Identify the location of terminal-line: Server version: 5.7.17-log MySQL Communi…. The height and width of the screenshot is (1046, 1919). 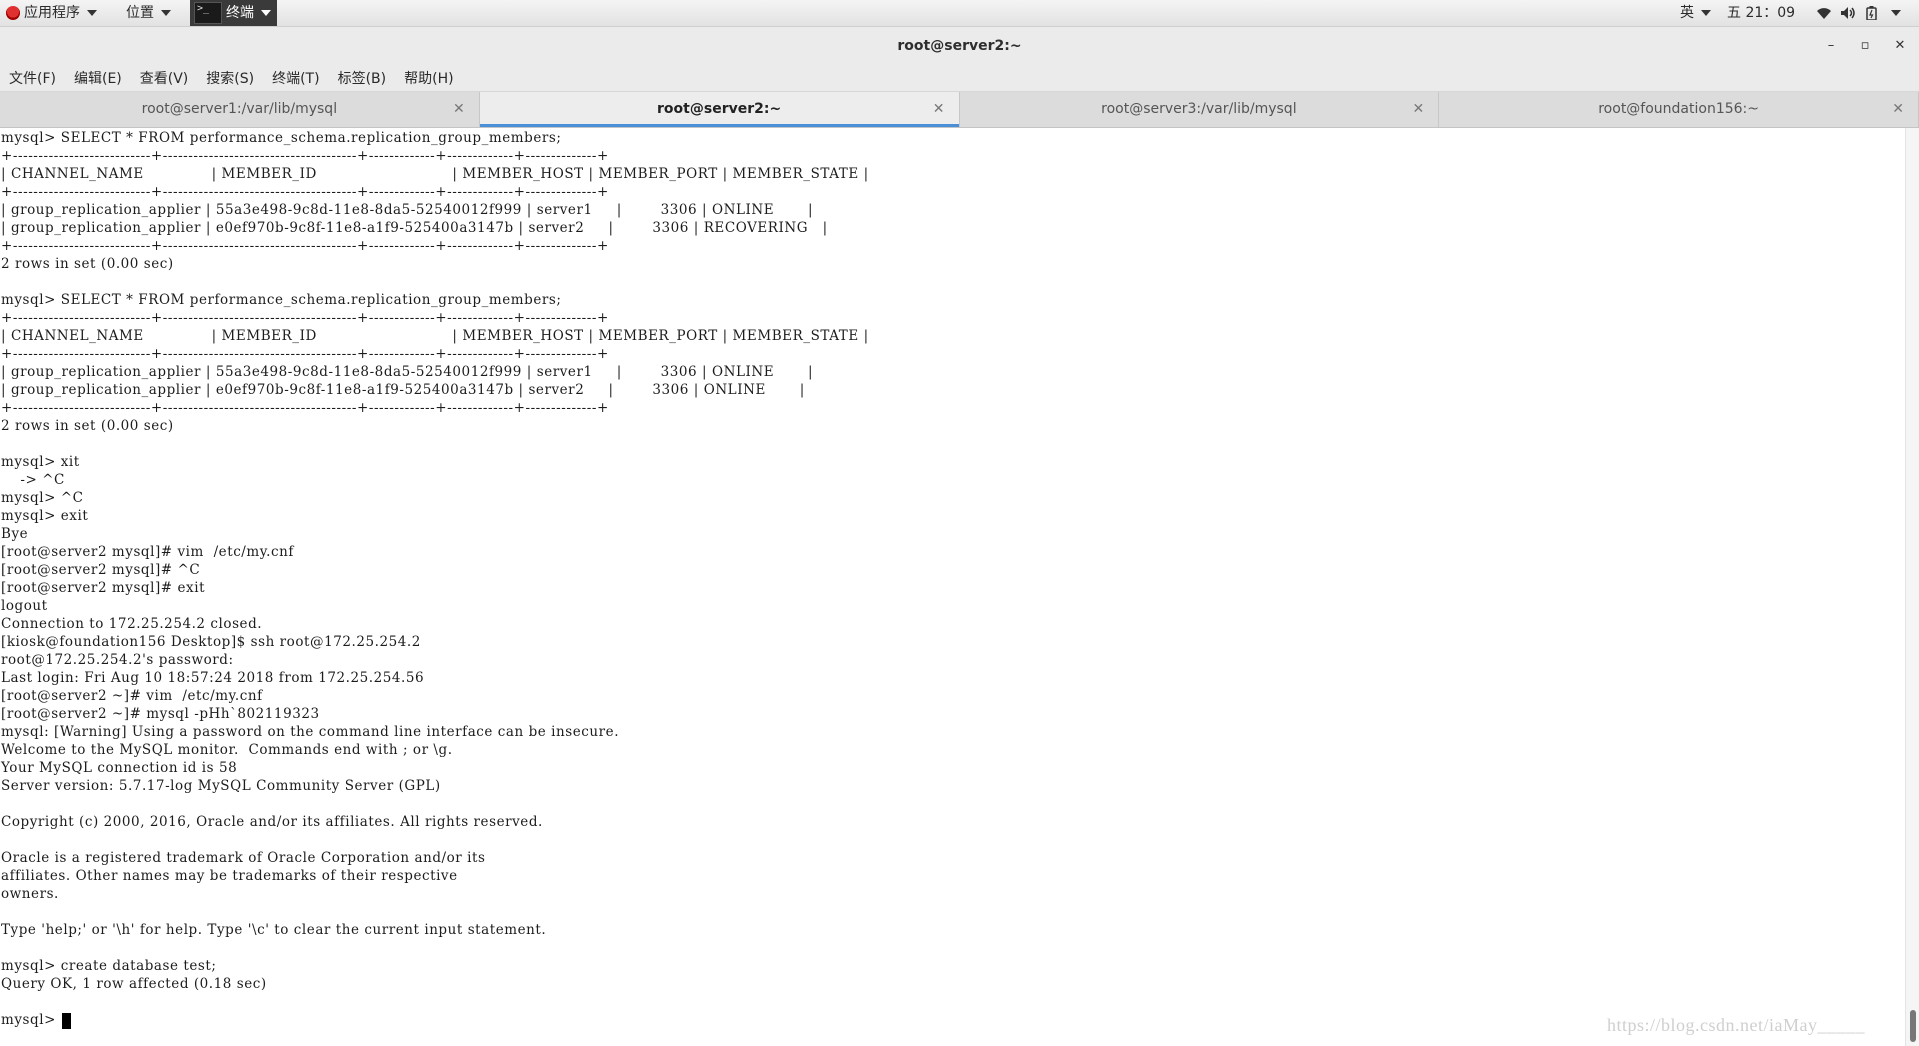
(221, 786).